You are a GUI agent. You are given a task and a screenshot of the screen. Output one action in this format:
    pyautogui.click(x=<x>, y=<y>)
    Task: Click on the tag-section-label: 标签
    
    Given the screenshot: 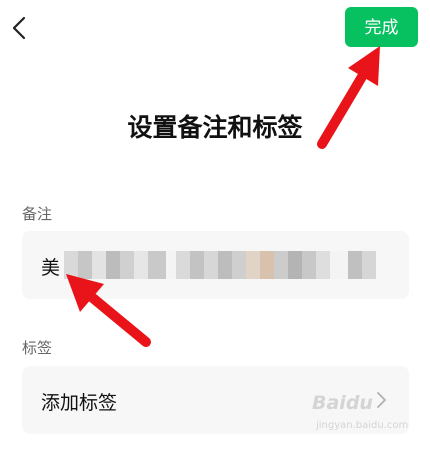 What is the action you would take?
    pyautogui.click(x=37, y=348)
    